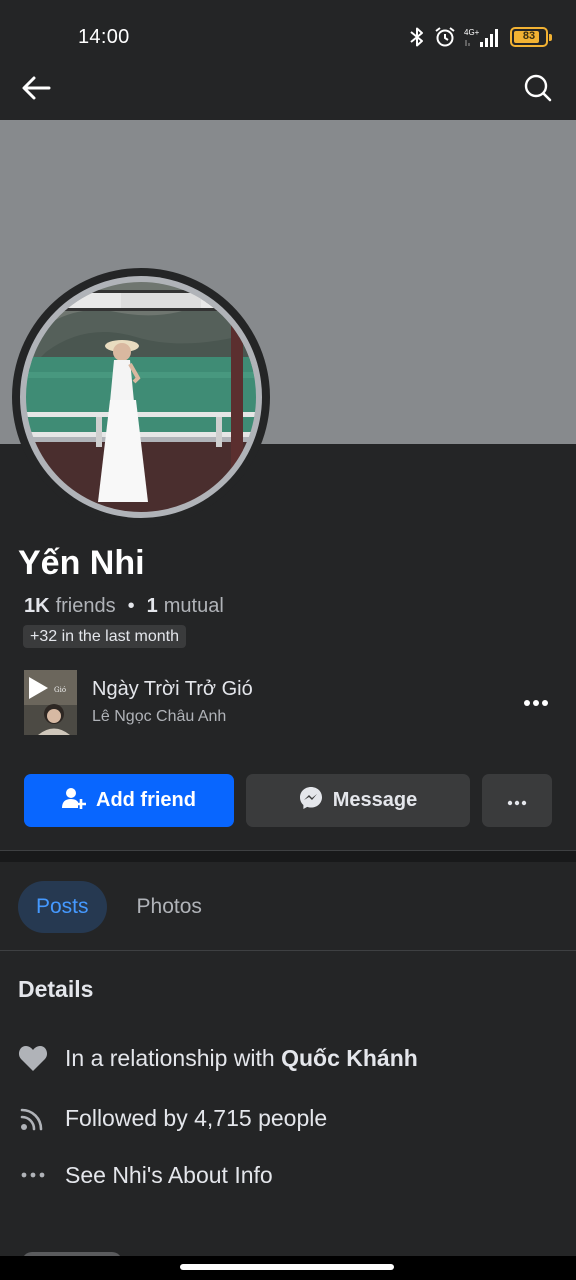  What do you see at coordinates (169, 1175) in the screenshot?
I see `about-info-link: See Nhi's About Info` at bounding box center [169, 1175].